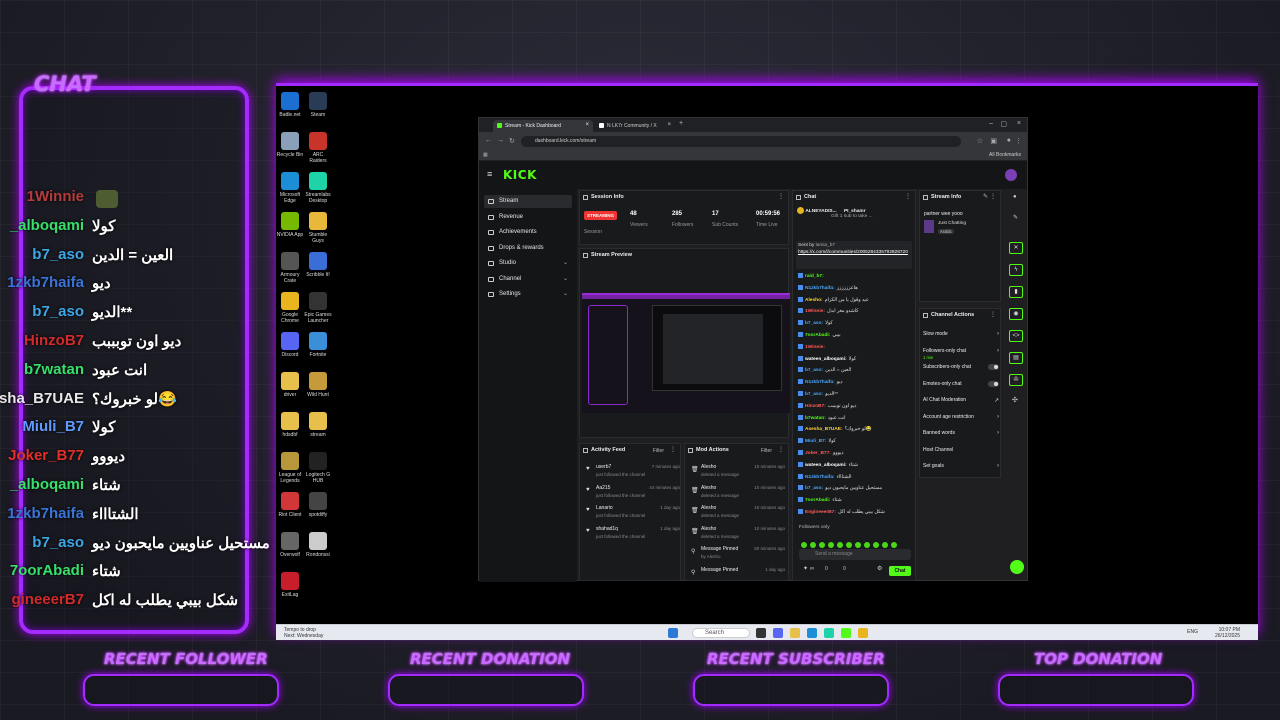 This screenshot has width=1280, height=720. I want to click on channel-action-banned-words: Banned words ›, so click(962, 437).